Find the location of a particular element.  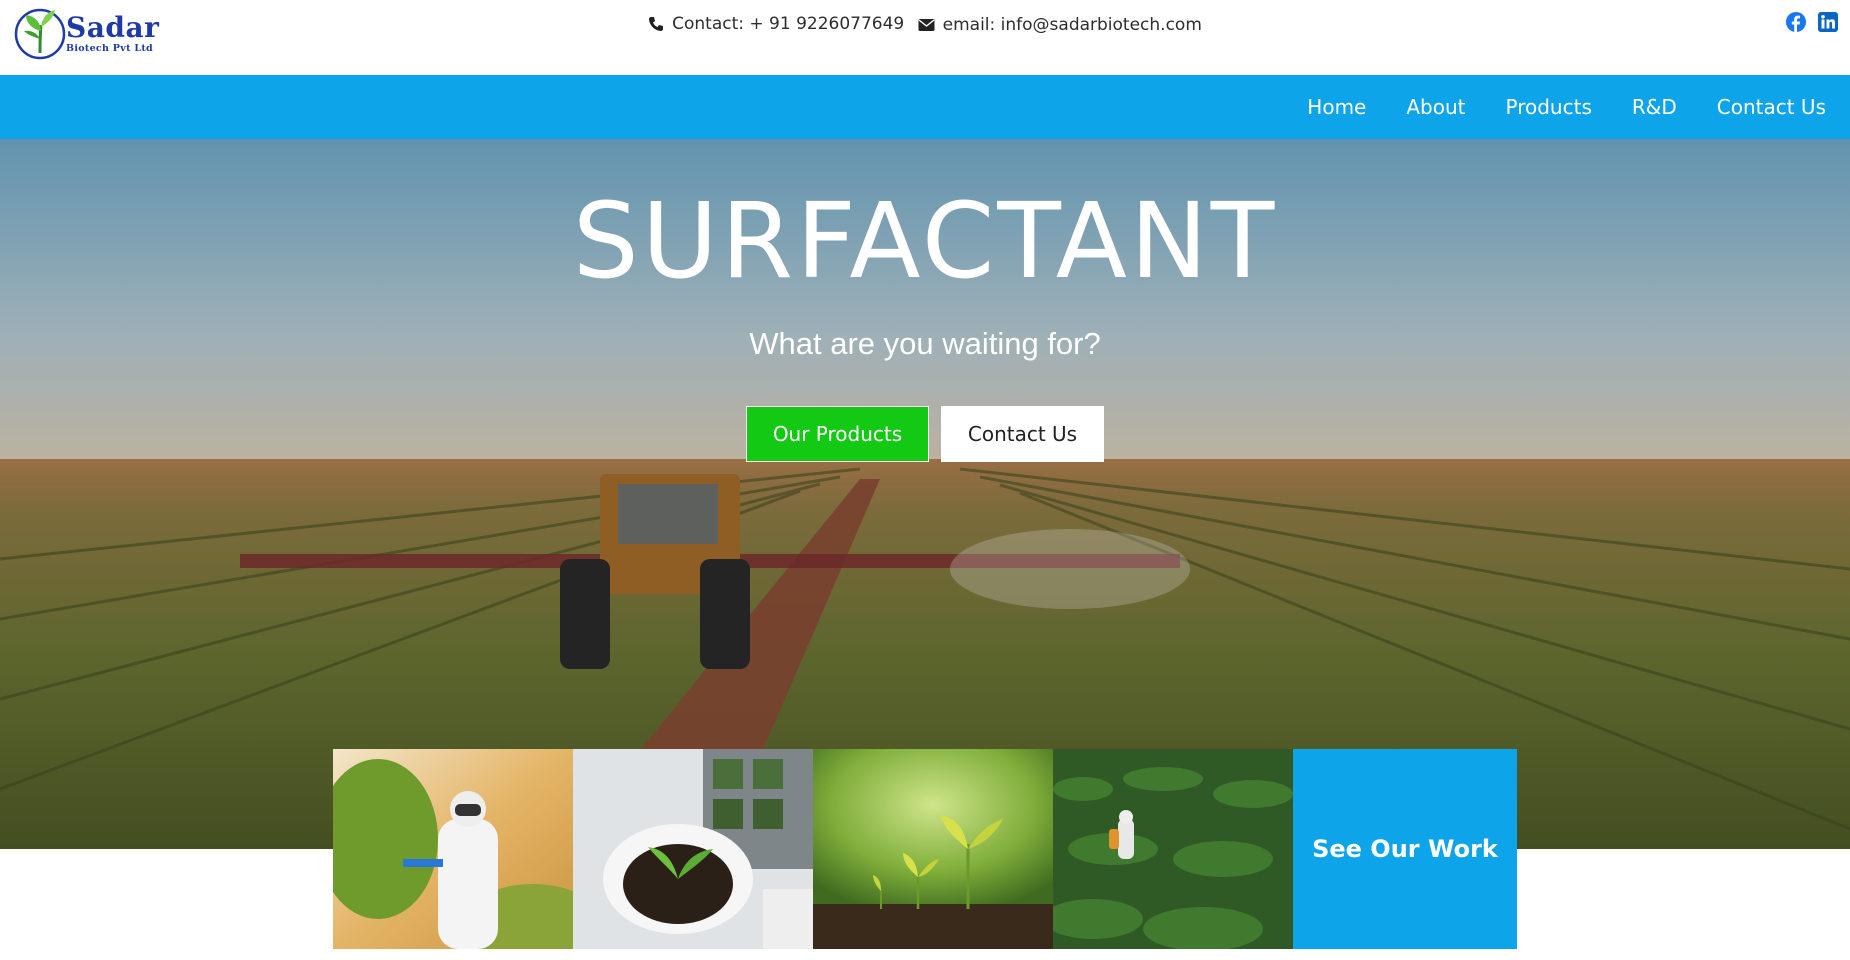

email-contact: email: info@sadarbiotech.com is located at coordinates (1060, 25).